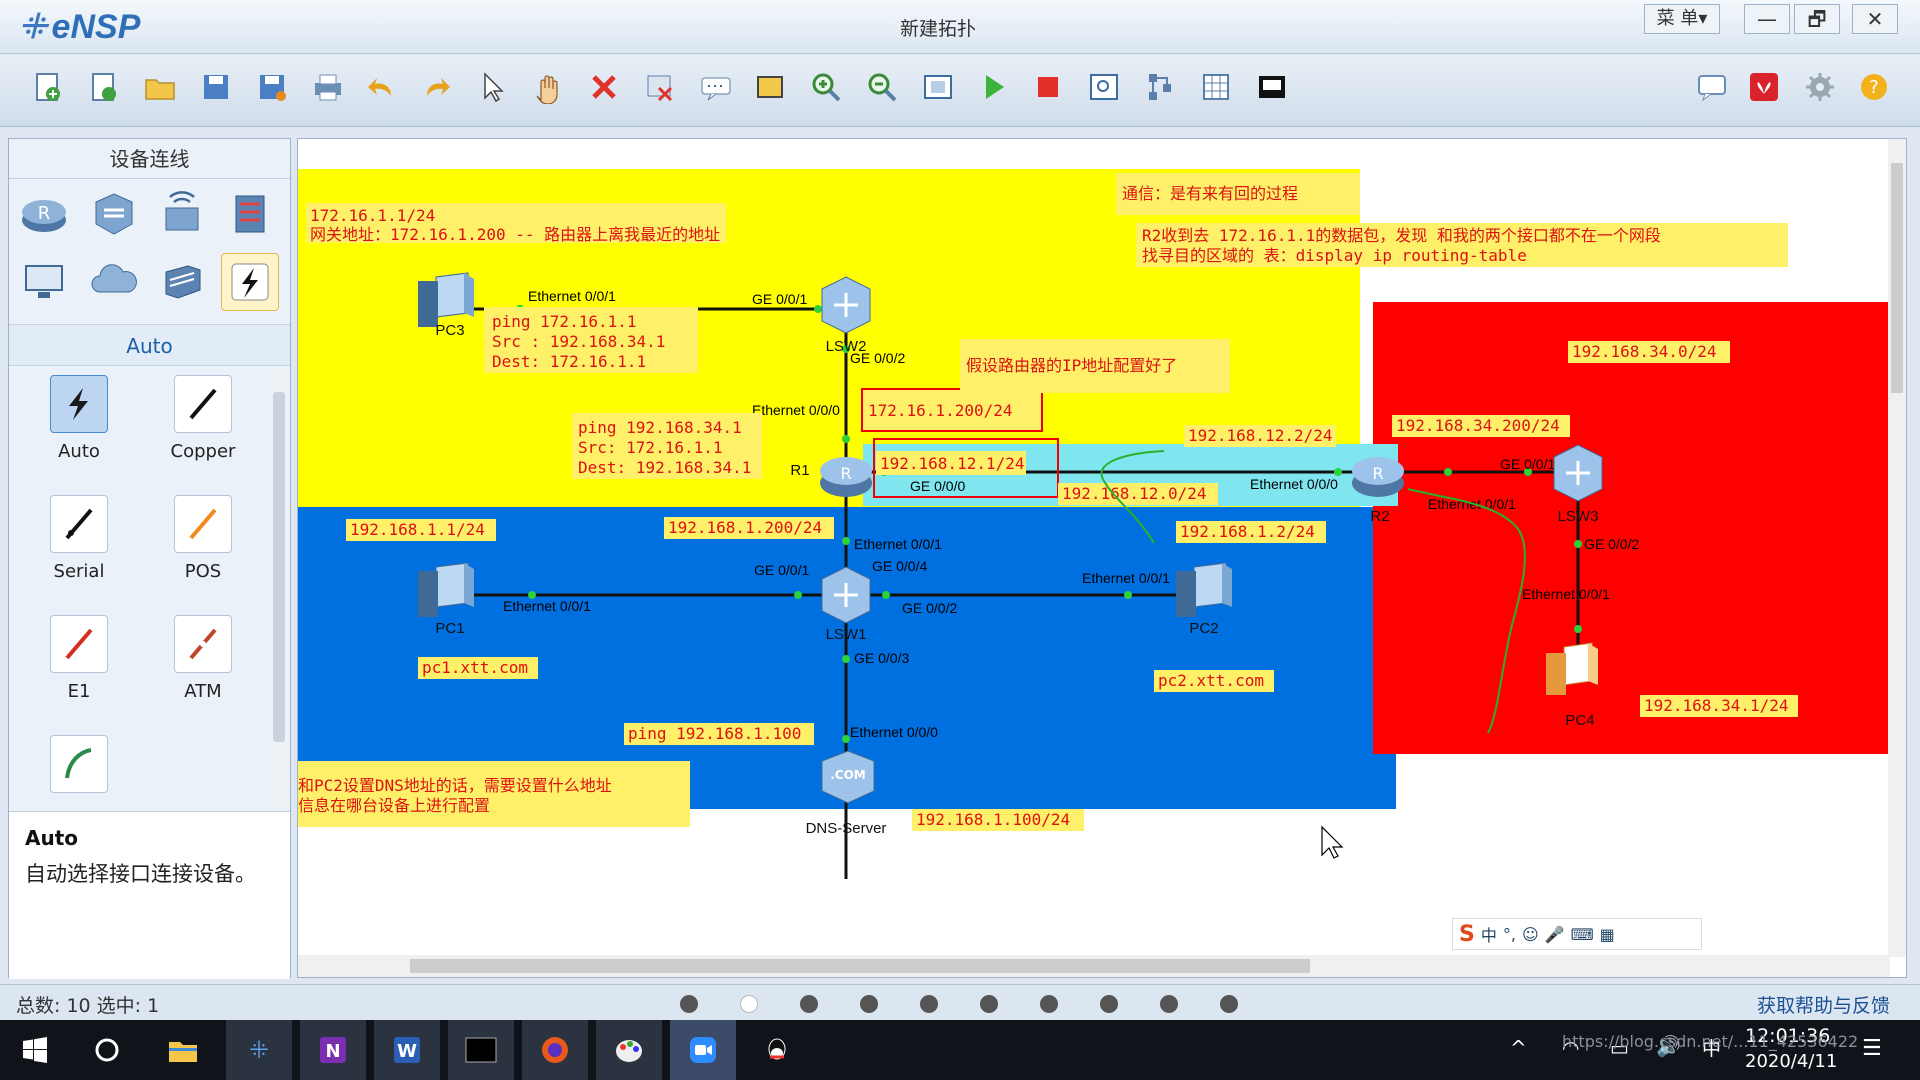 The width and height of the screenshot is (1920, 1080). Describe the element at coordinates (1823, 1004) in the screenshot. I see `help-feedback-link: 获取帮助与反馈` at that location.